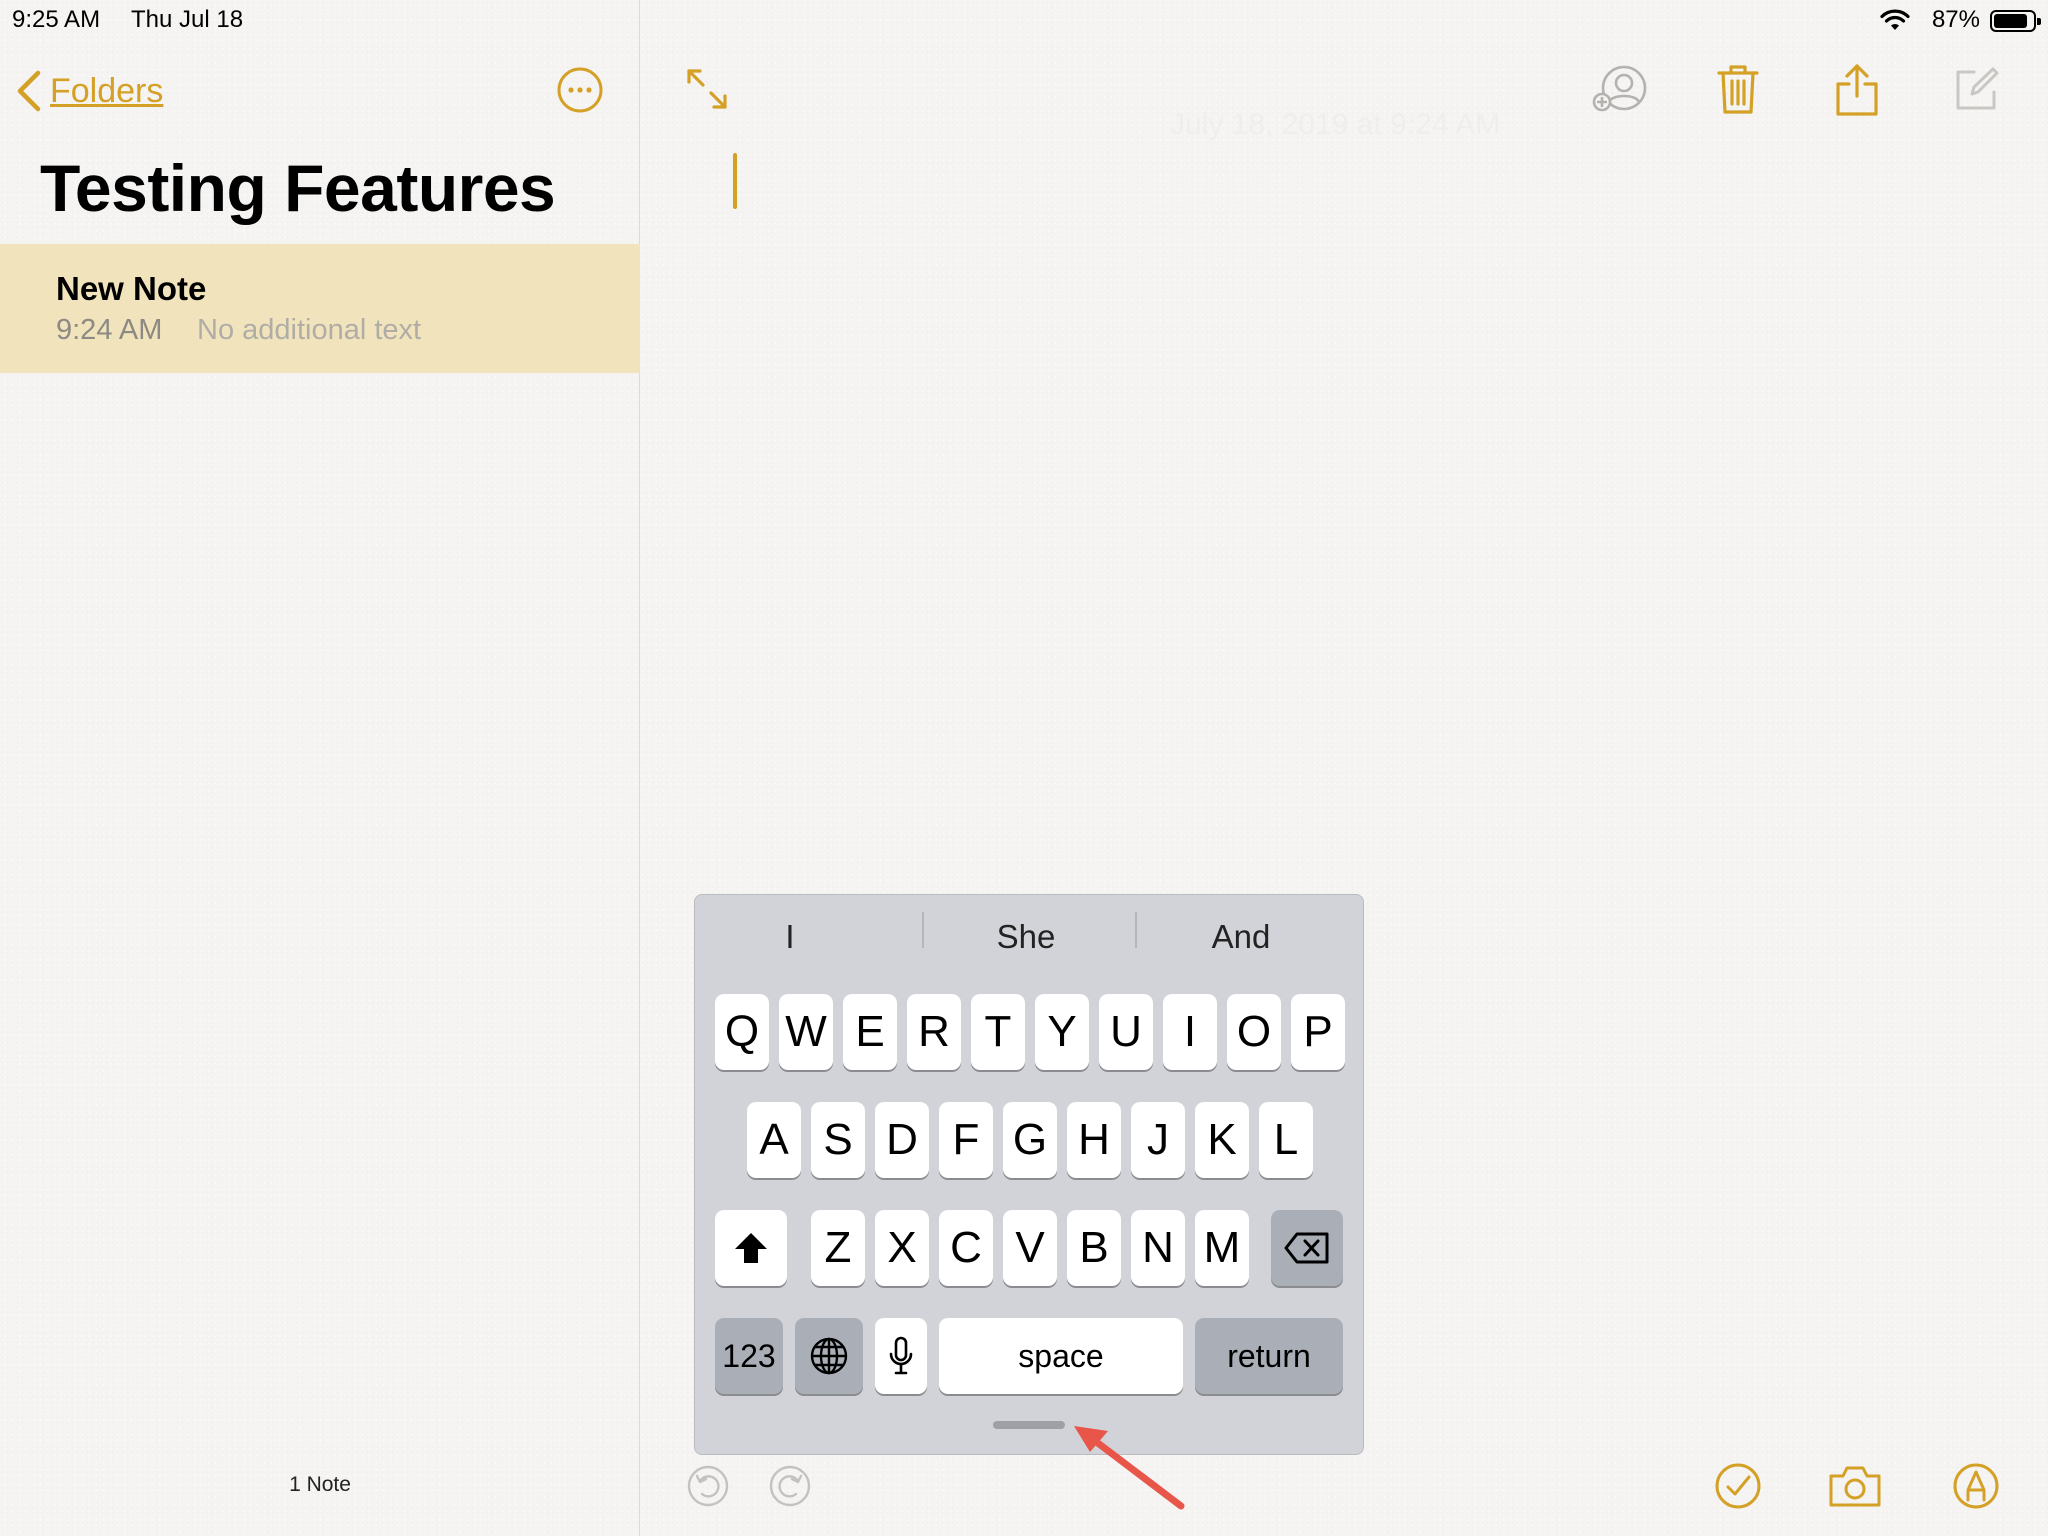 The height and width of the screenshot is (1536, 2048). What do you see at coordinates (838, 1140) in the screenshot?
I see `key-s: S` at bounding box center [838, 1140].